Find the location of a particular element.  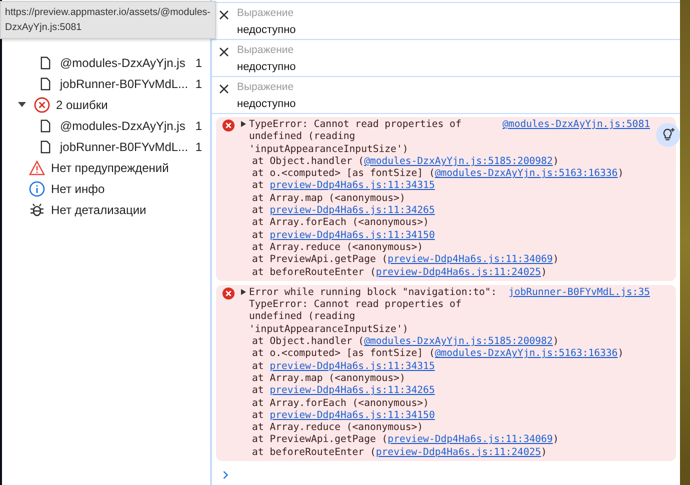

verbose-summary: Нет детализации is located at coordinates (106, 209).